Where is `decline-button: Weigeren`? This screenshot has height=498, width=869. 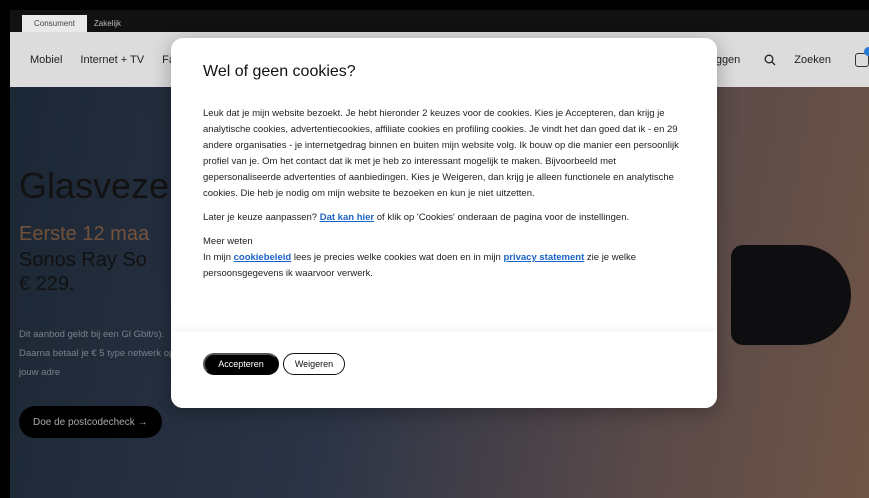
decline-button: Weigeren is located at coordinates (314, 364).